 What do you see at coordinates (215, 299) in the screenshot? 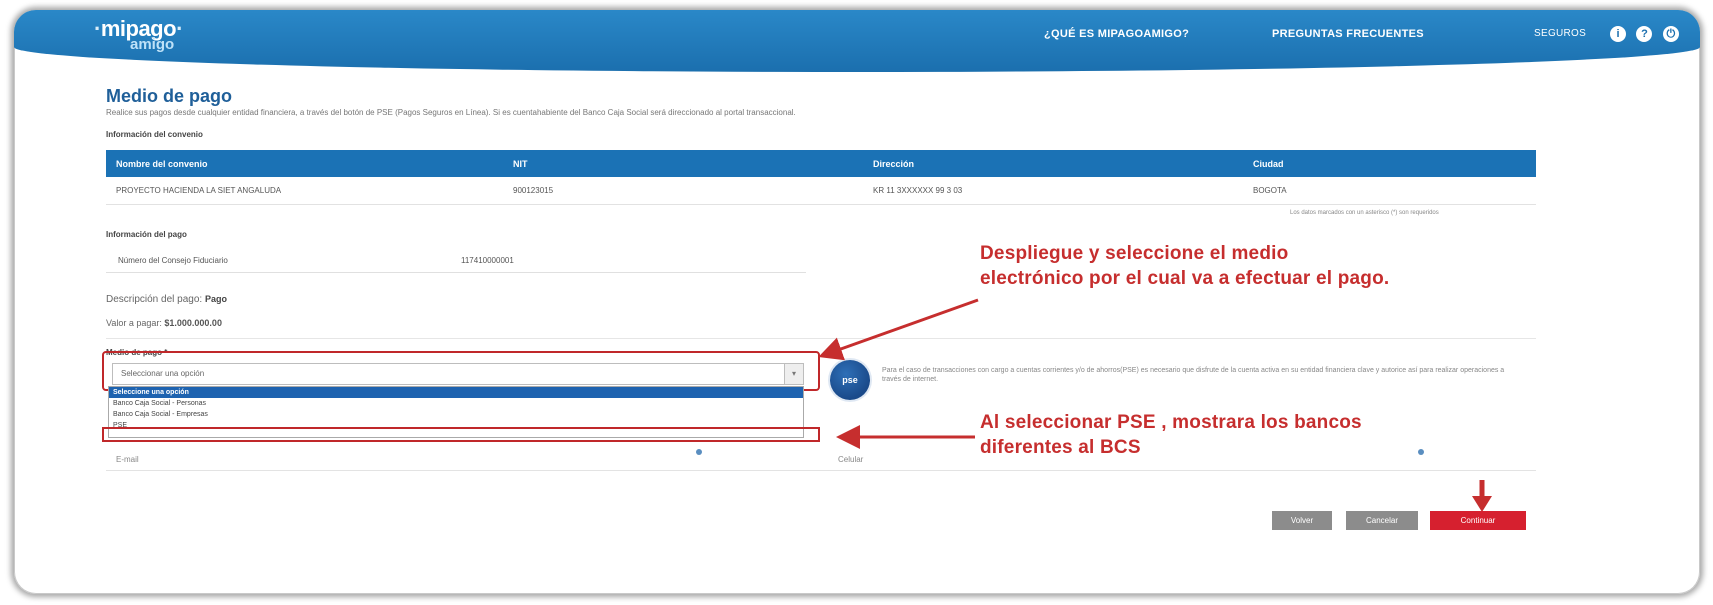
I see `descripcion-value: Pago` at bounding box center [215, 299].